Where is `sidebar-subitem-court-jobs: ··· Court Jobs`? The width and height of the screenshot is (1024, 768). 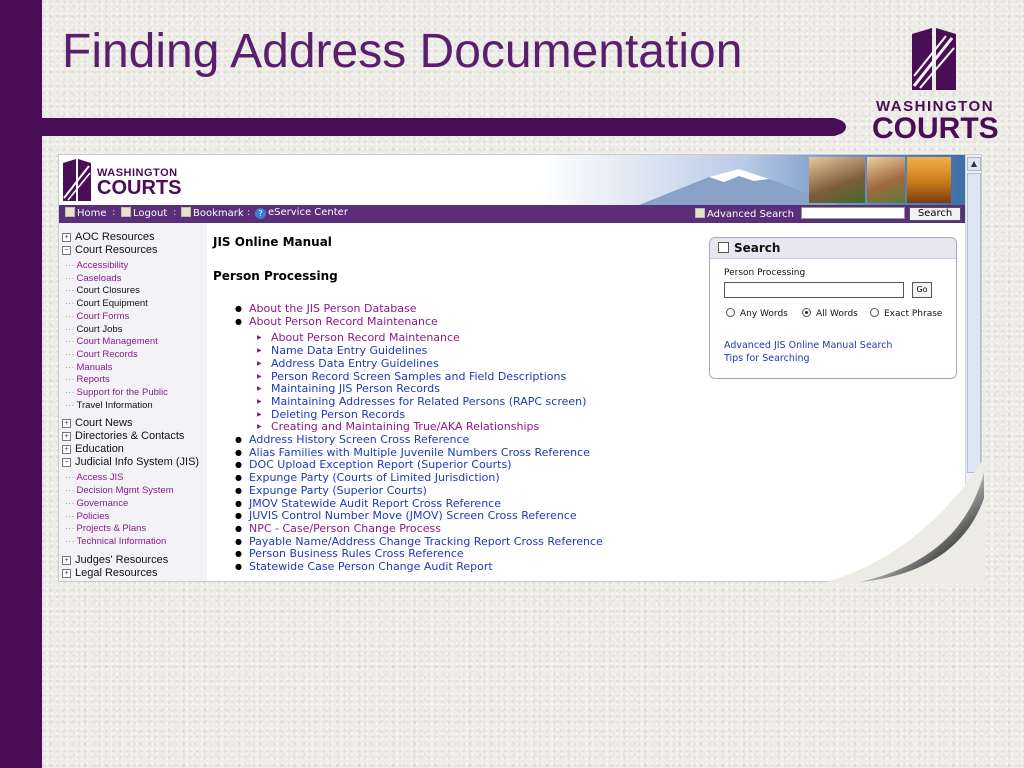 sidebar-subitem-court-jobs: ··· Court Jobs is located at coordinates (93, 329).